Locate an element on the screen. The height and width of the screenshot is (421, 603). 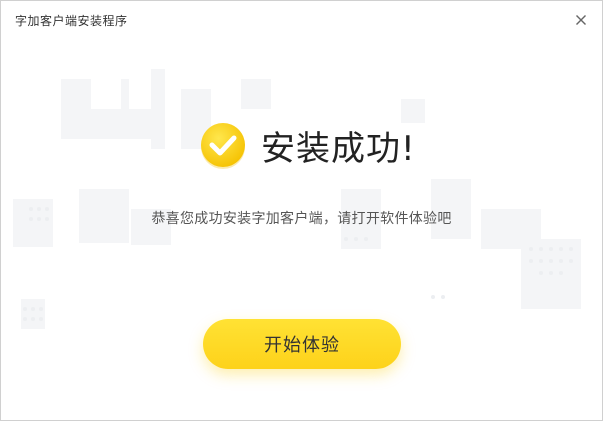
success-header: 安装成功! is located at coordinates (306, 145).